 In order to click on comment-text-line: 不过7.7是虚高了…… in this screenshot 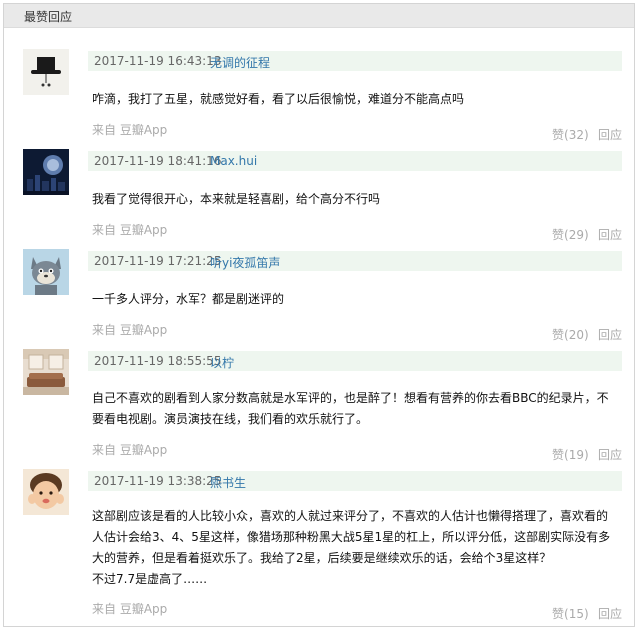, I will do `click(150, 579)`.